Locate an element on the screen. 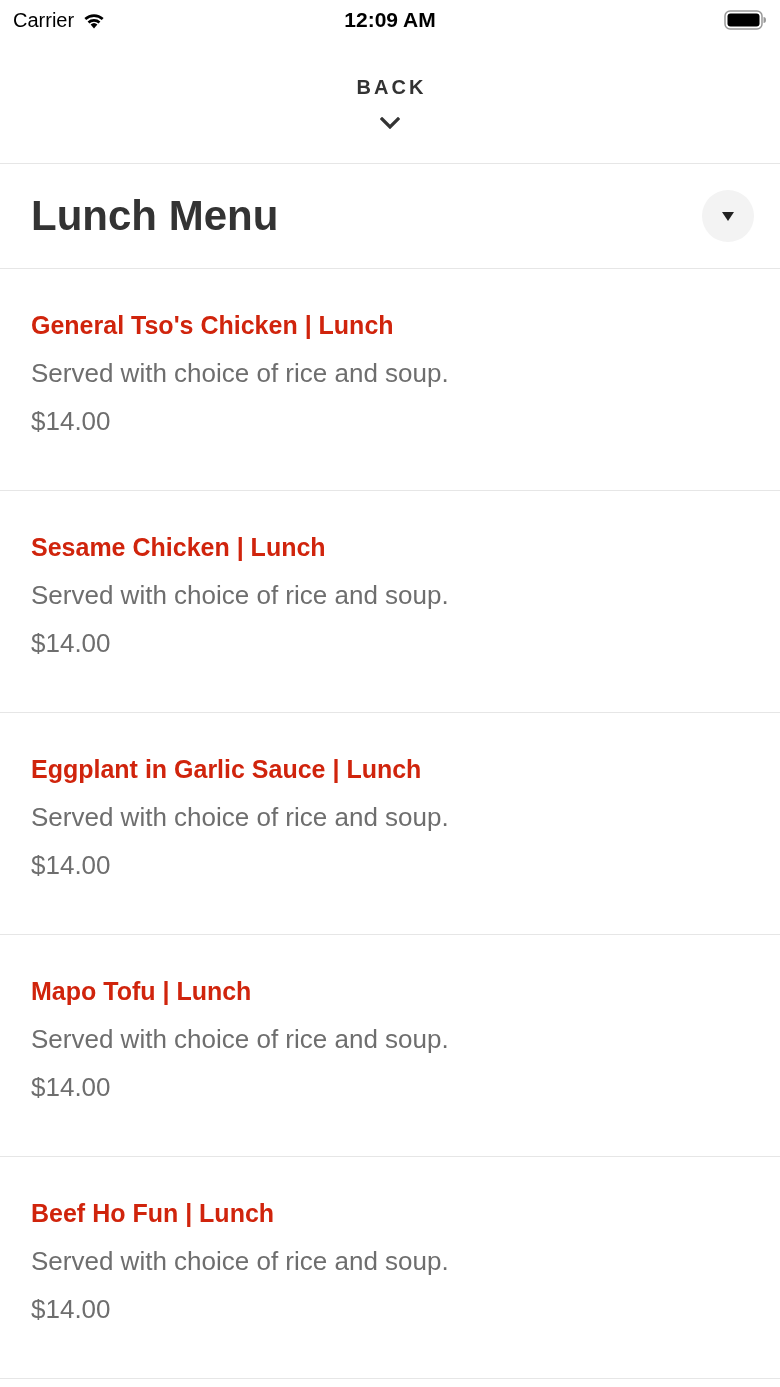 The height and width of the screenshot is (1387, 780). dropdown-button is located at coordinates (728, 216).